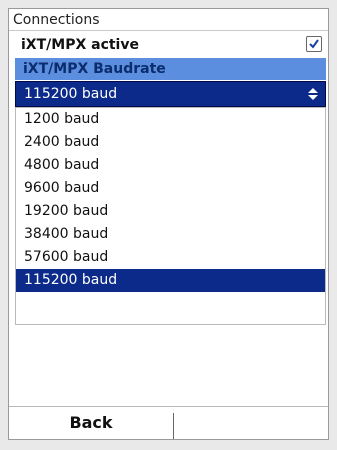 The image size is (337, 450). What do you see at coordinates (71, 94) in the screenshot?
I see `baudrate-selected-value: 115200 baud` at bounding box center [71, 94].